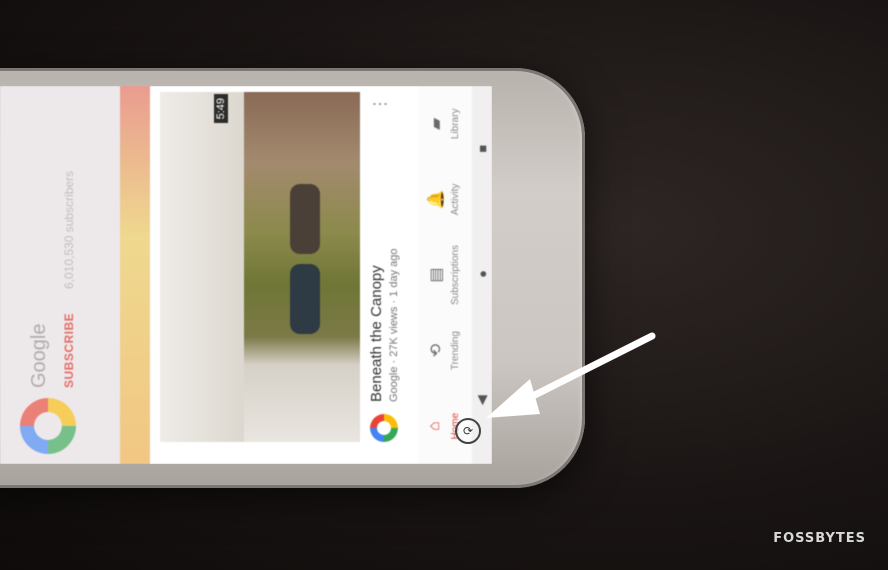  I want to click on subscriptions-icon: ▤, so click(436, 275).